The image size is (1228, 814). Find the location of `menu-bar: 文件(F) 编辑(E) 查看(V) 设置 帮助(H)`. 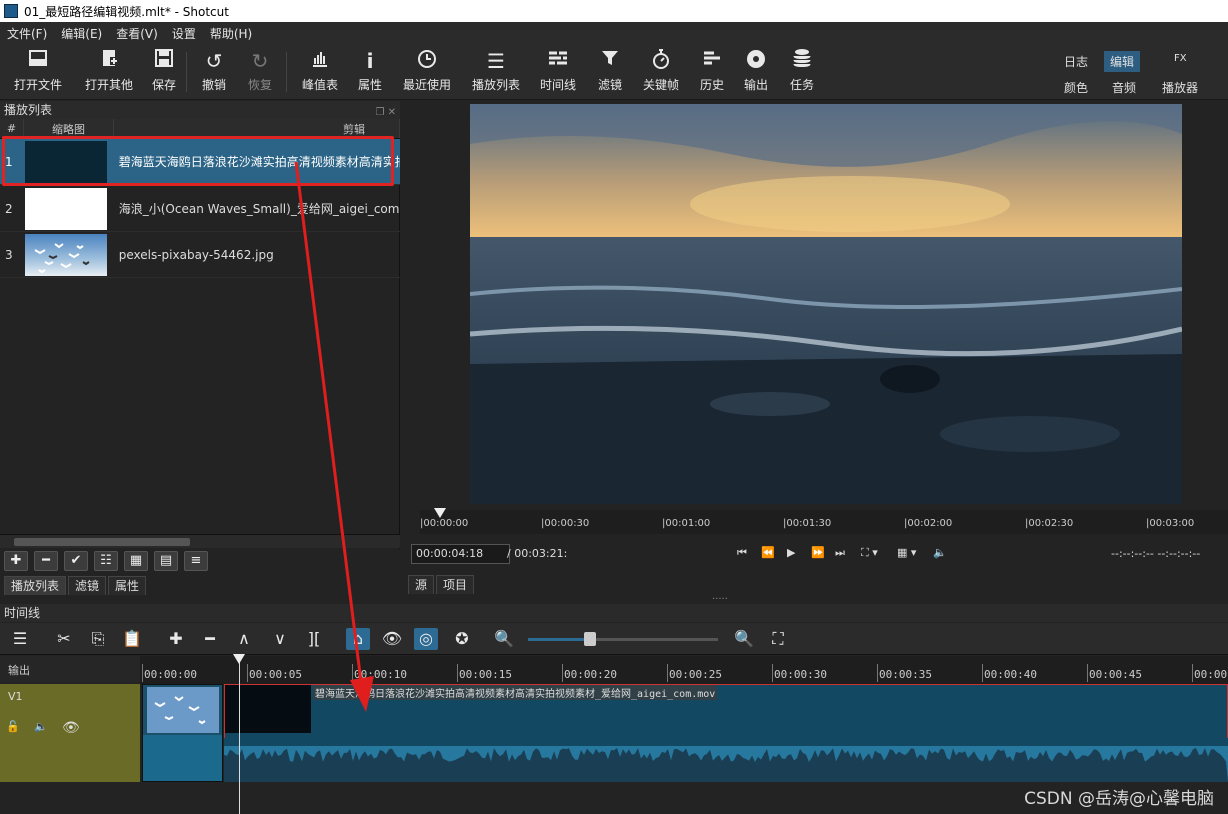

menu-bar: 文件(F) 编辑(E) 查看(V) 设置 帮助(H) is located at coordinates (614, 33).